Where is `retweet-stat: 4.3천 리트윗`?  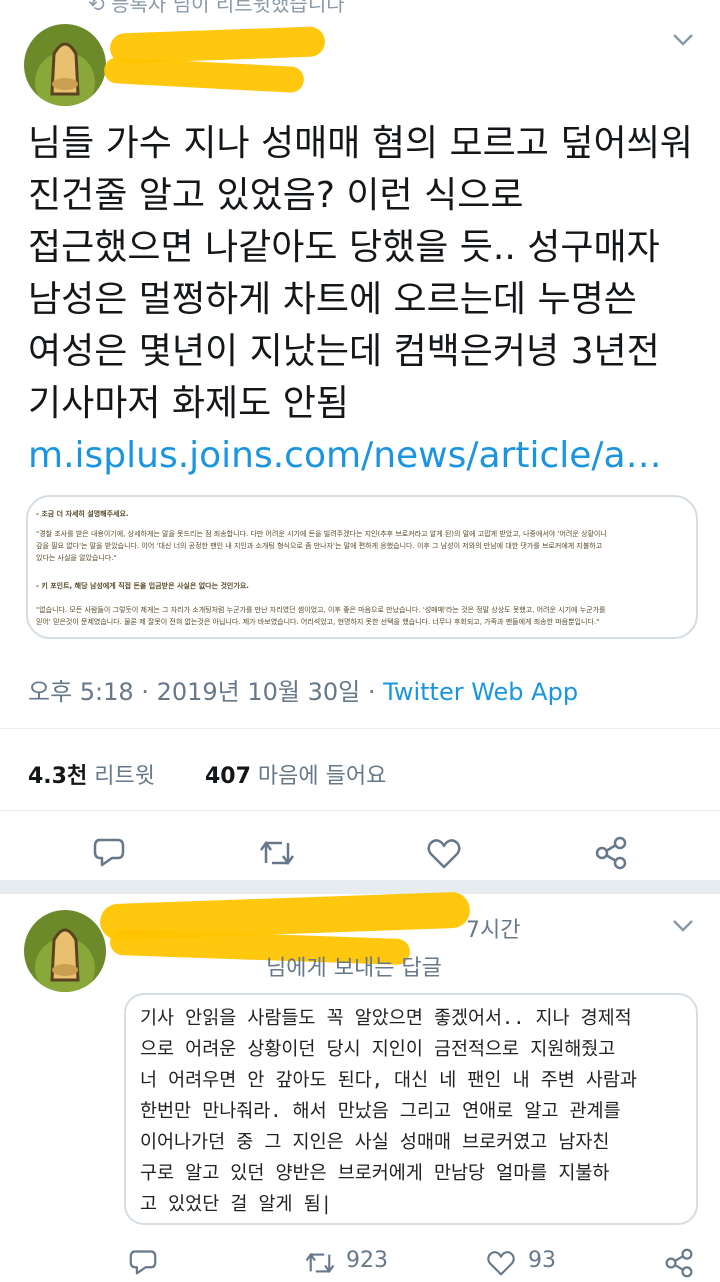 retweet-stat: 4.3천 리트윗 is located at coordinates (91, 776).